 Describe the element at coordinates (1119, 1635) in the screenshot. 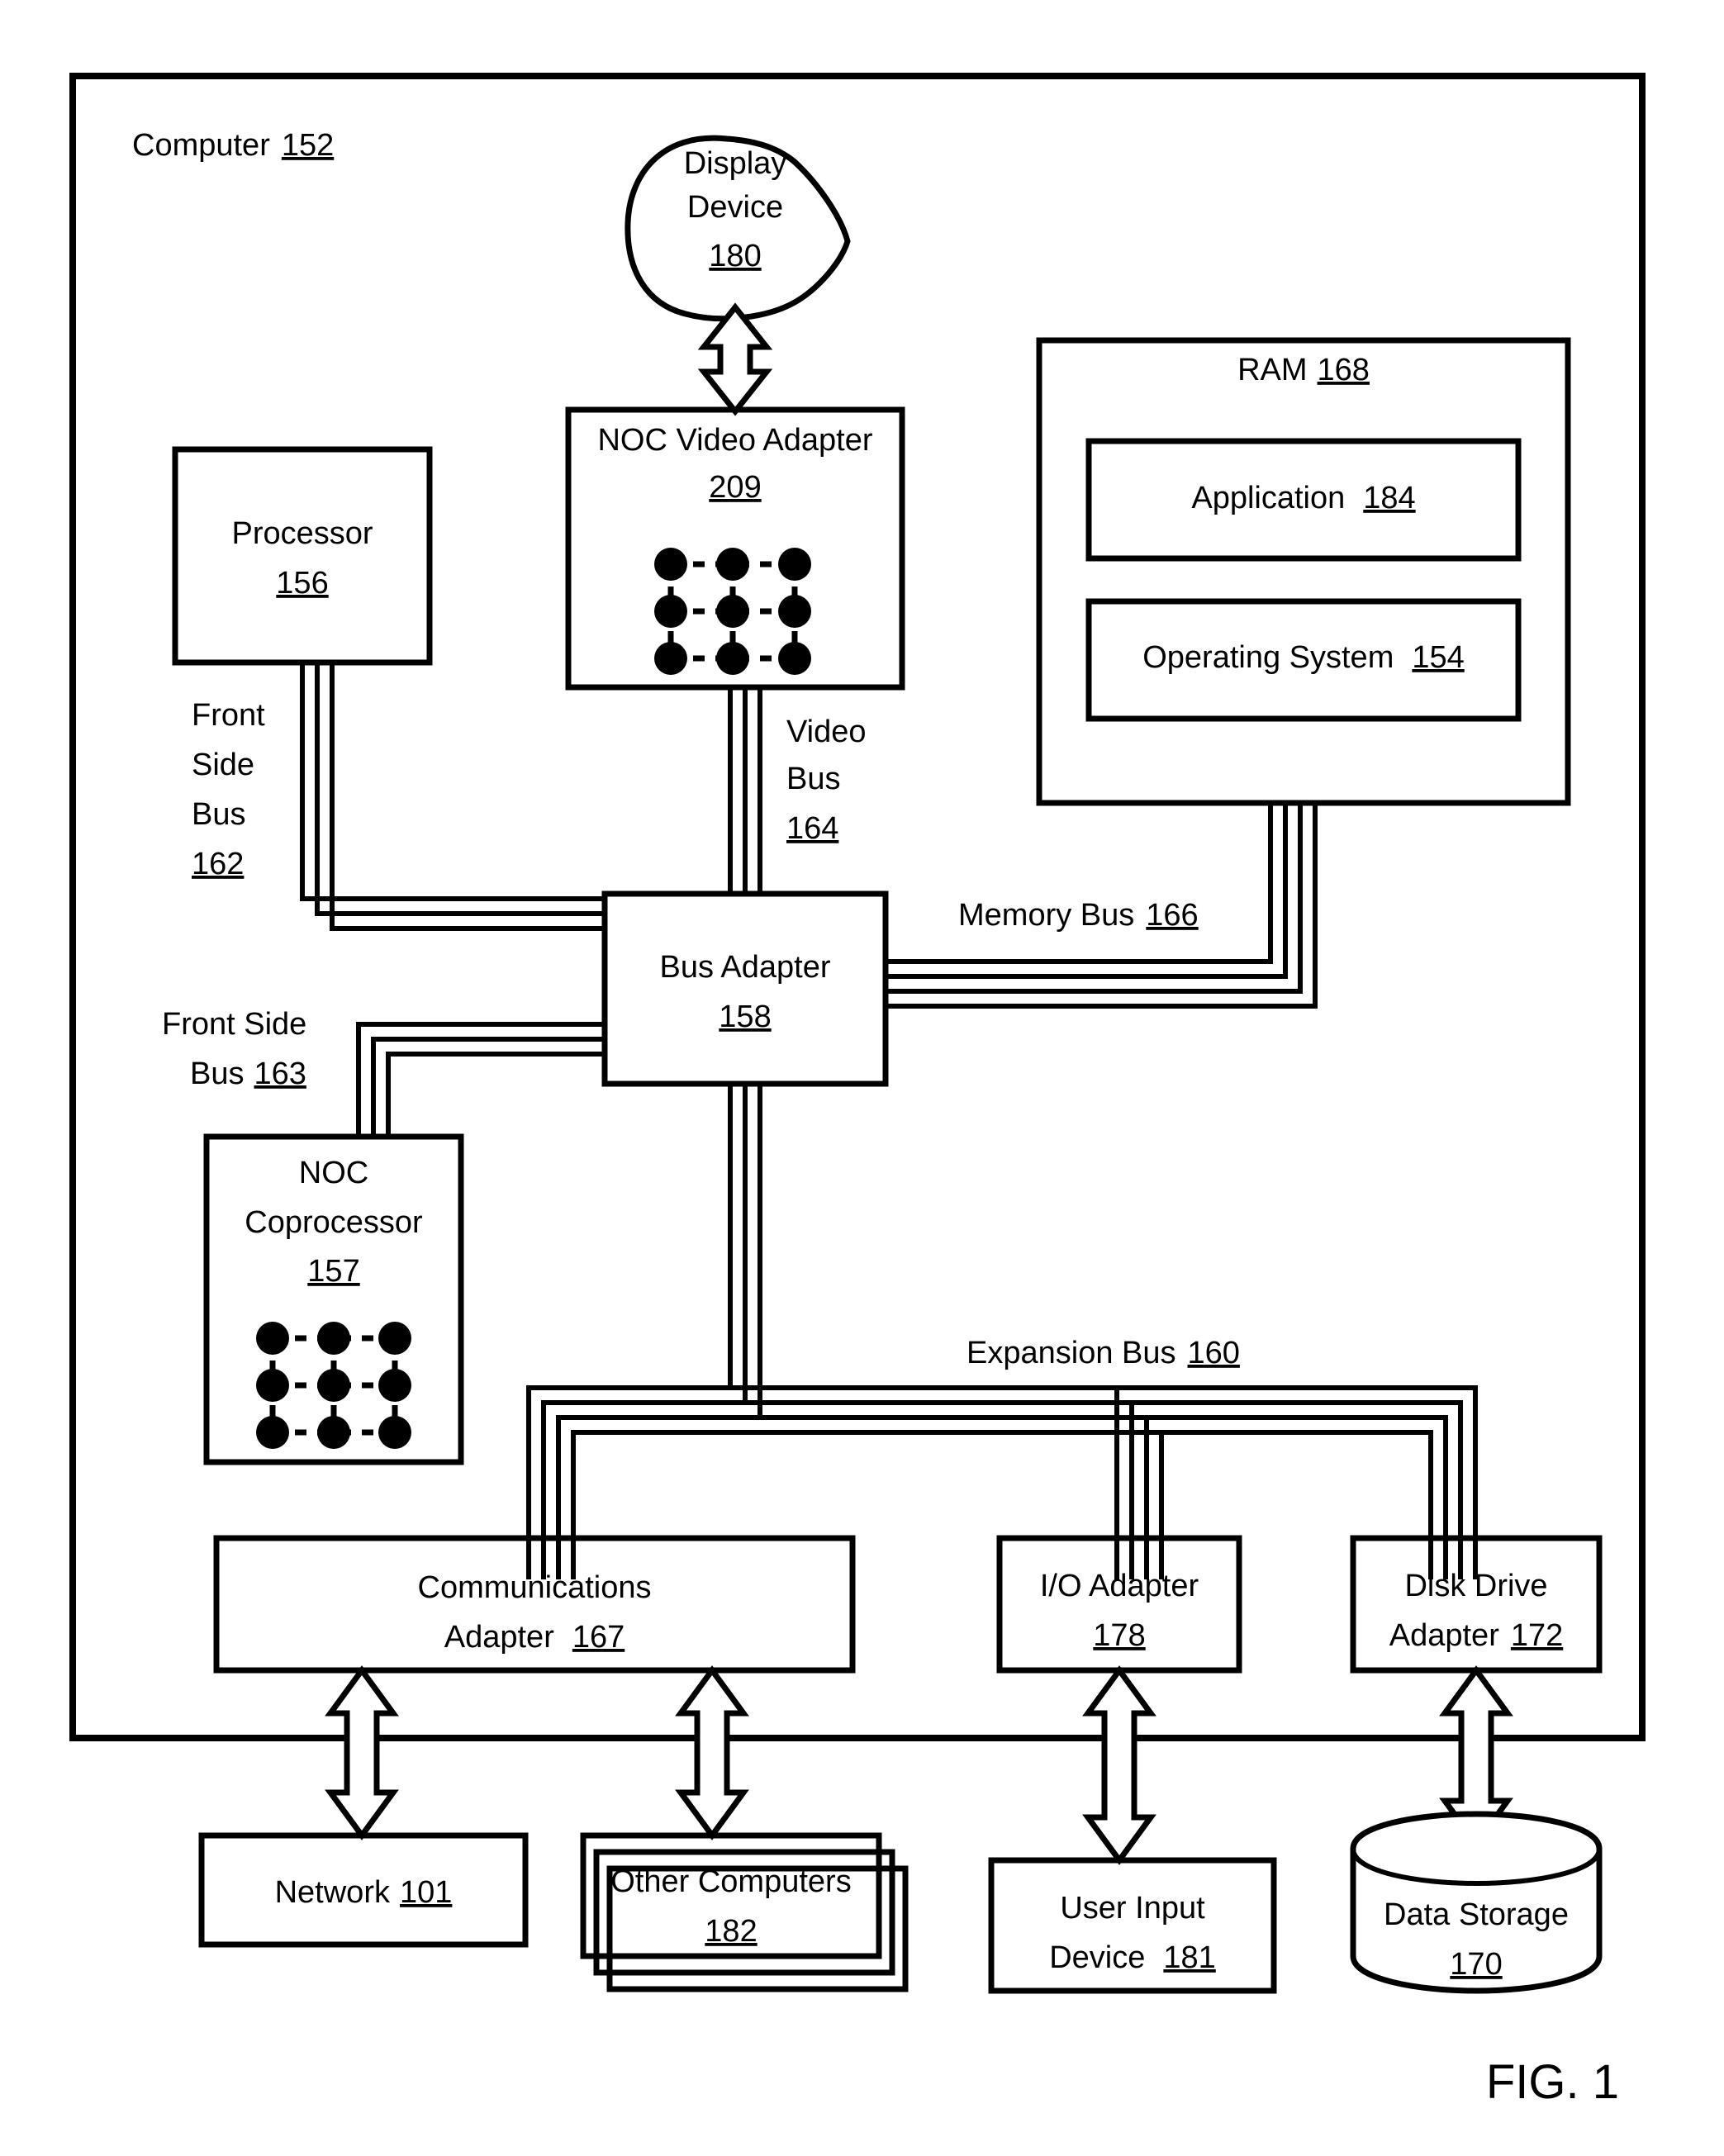

I see `io-adapter-ref: 178` at that location.